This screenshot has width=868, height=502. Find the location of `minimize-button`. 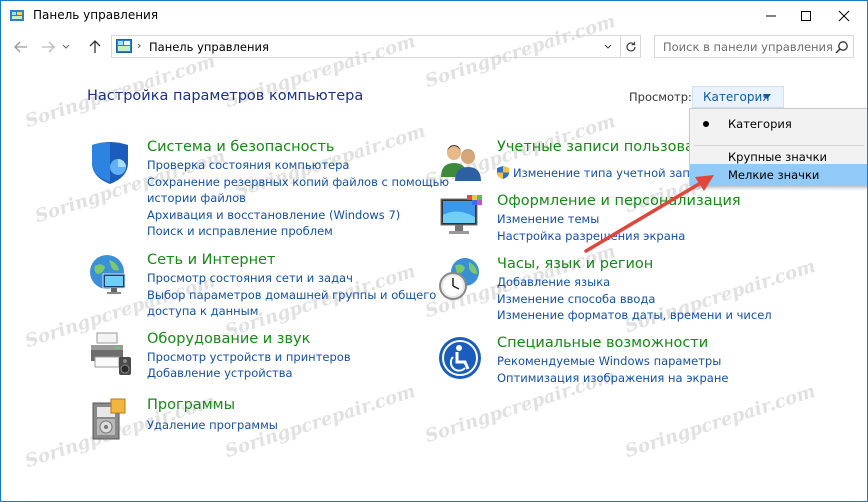

minimize-button is located at coordinates (771, 16).